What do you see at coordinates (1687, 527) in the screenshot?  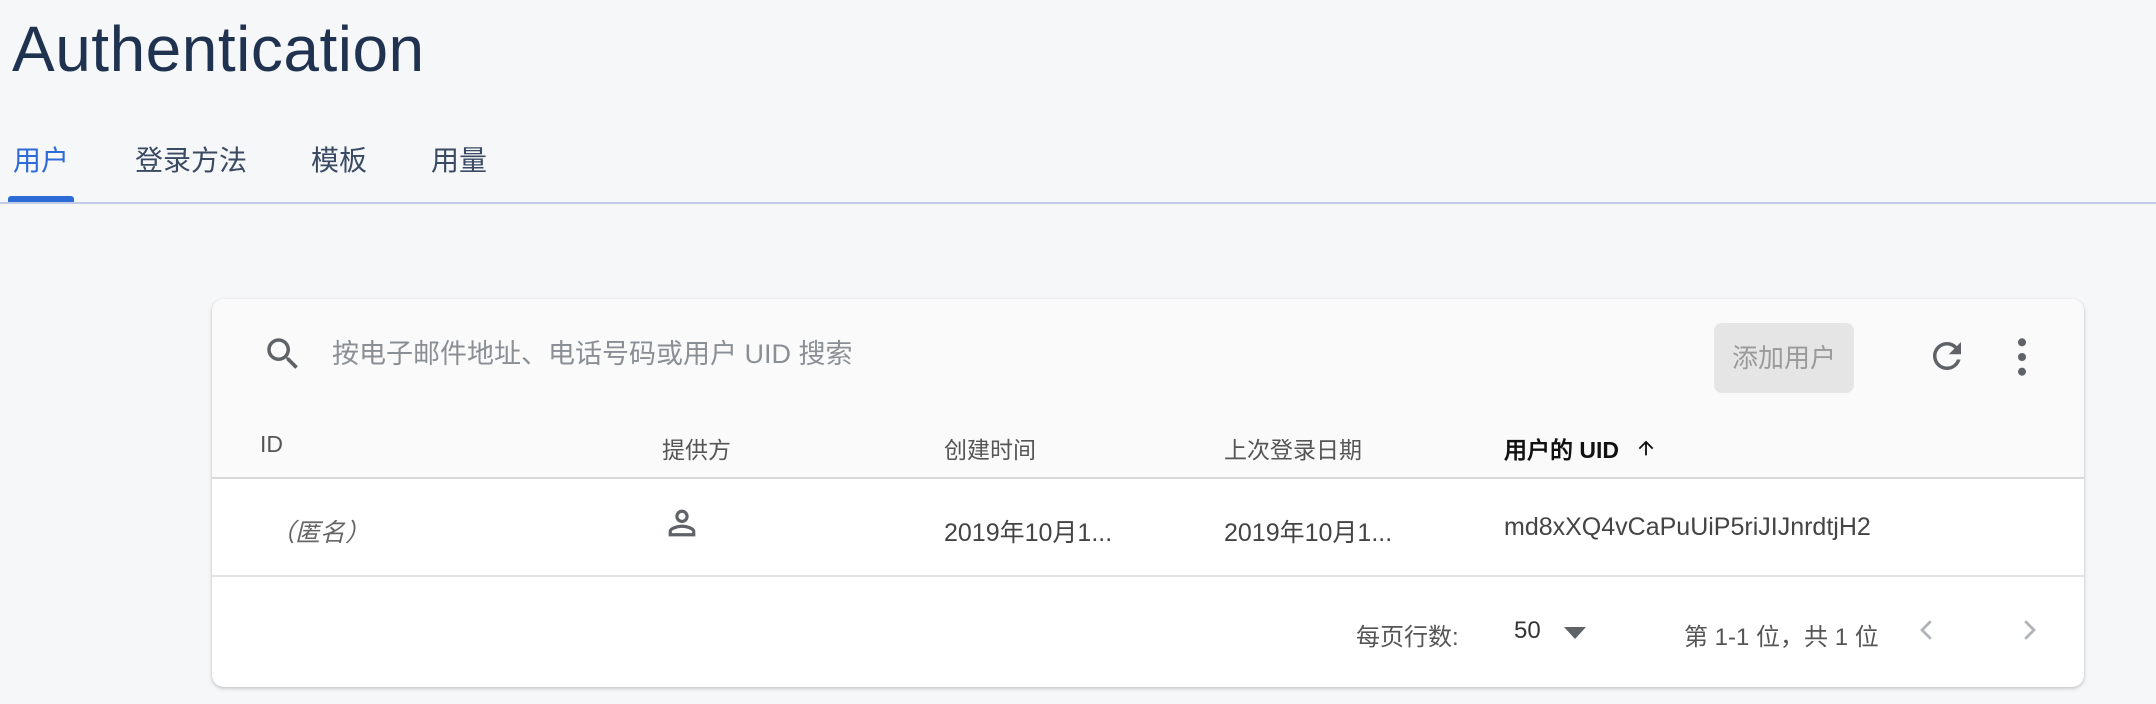 I see `cell-uid: md8xXQ4vCaPuUiP5riJIJnrdtjH2` at bounding box center [1687, 527].